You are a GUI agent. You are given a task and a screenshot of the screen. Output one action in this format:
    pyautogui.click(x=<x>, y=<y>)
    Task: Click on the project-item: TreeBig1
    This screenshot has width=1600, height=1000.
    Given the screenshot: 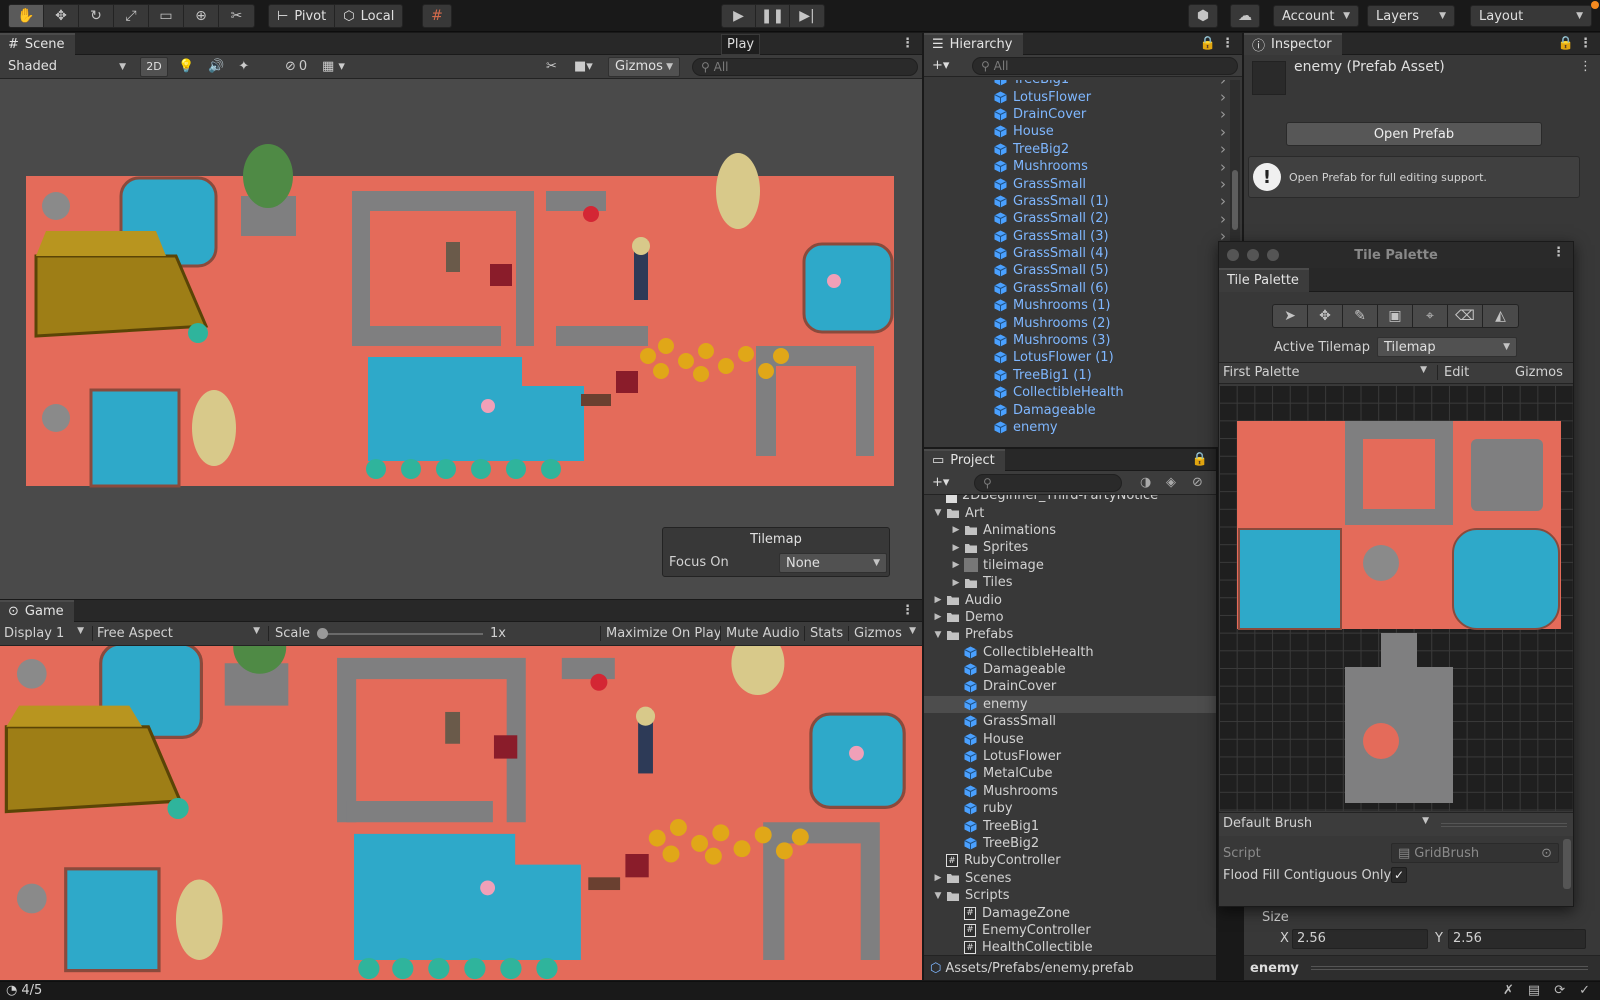 What is the action you would take?
    pyautogui.click(x=1070, y=825)
    